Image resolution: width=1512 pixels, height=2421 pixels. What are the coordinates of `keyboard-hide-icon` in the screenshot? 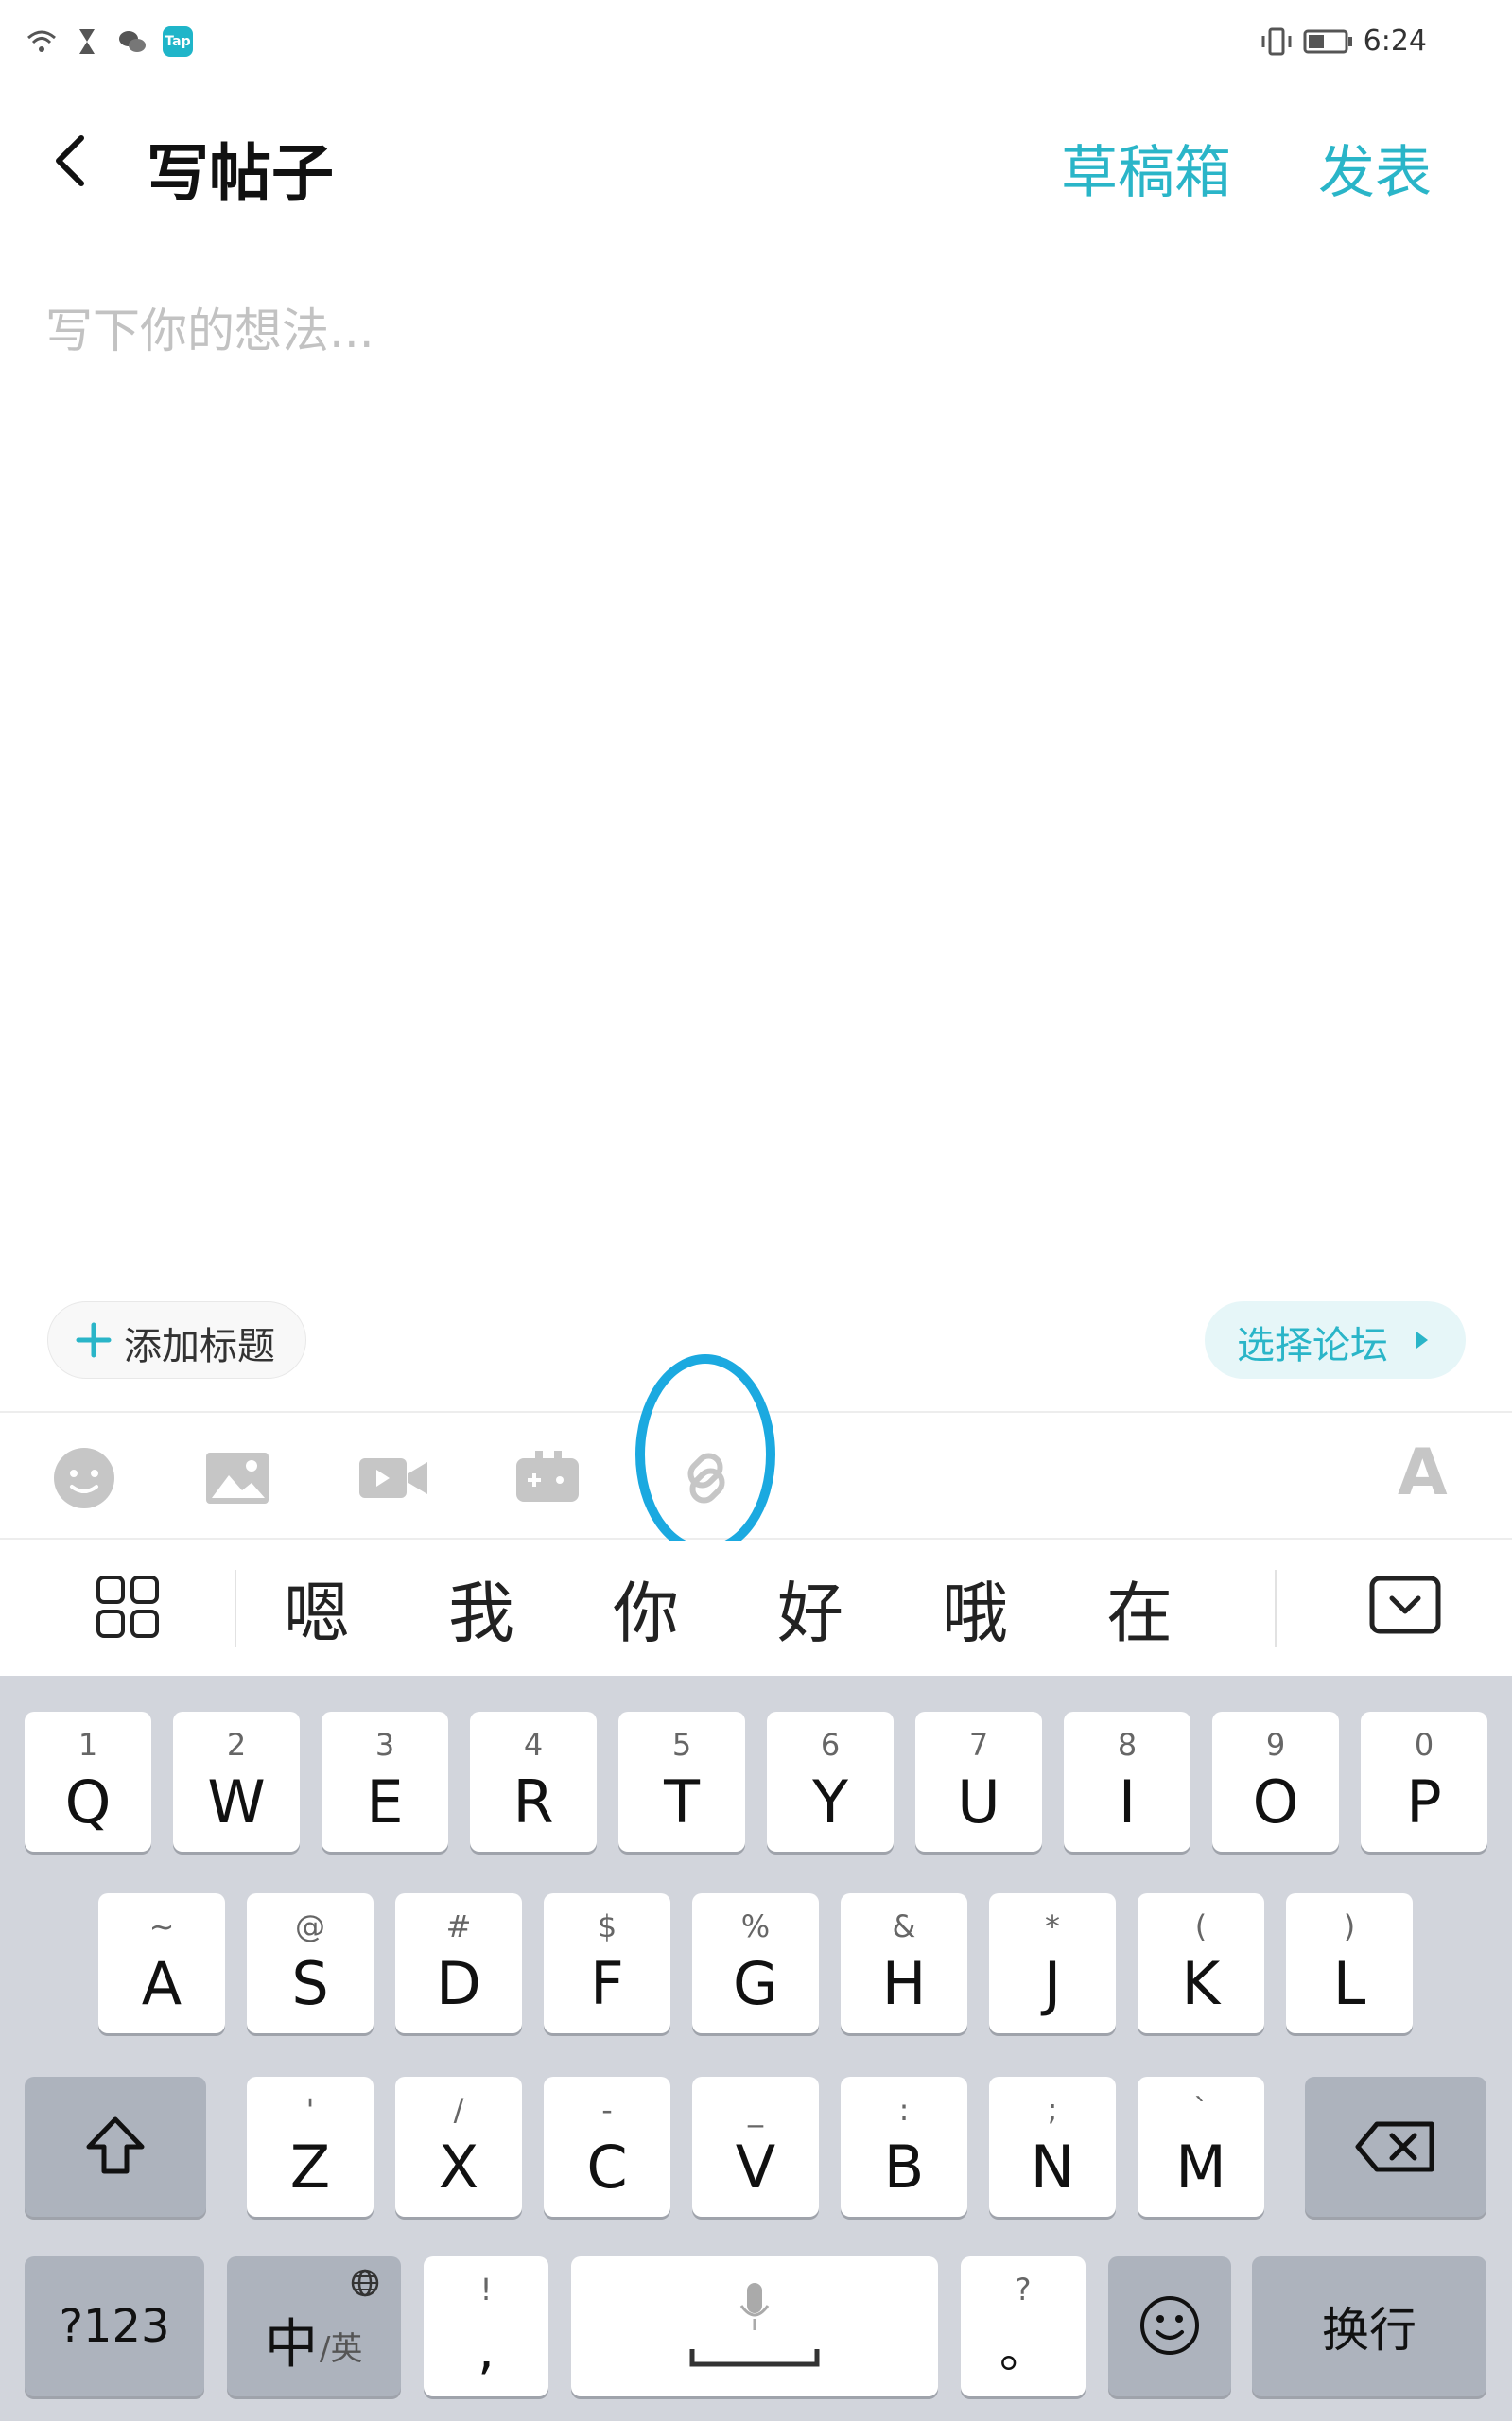 It's located at (1405, 1605).